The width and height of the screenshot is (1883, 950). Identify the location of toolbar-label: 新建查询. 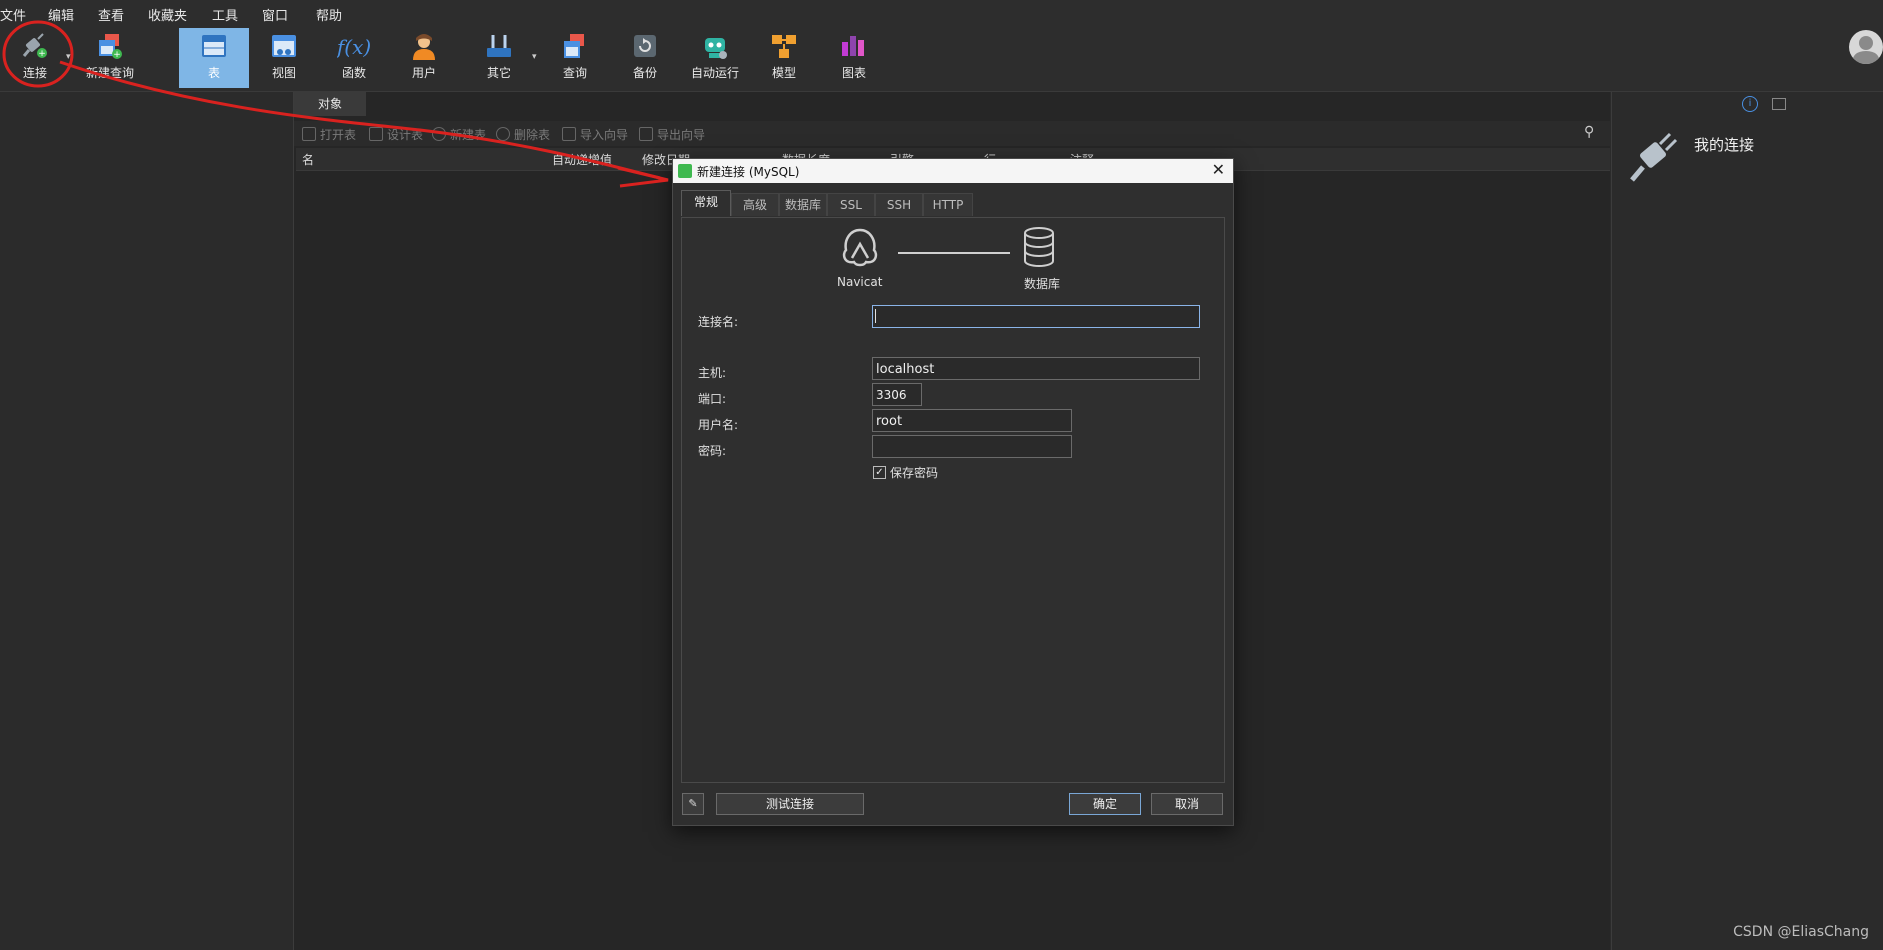
(109, 73).